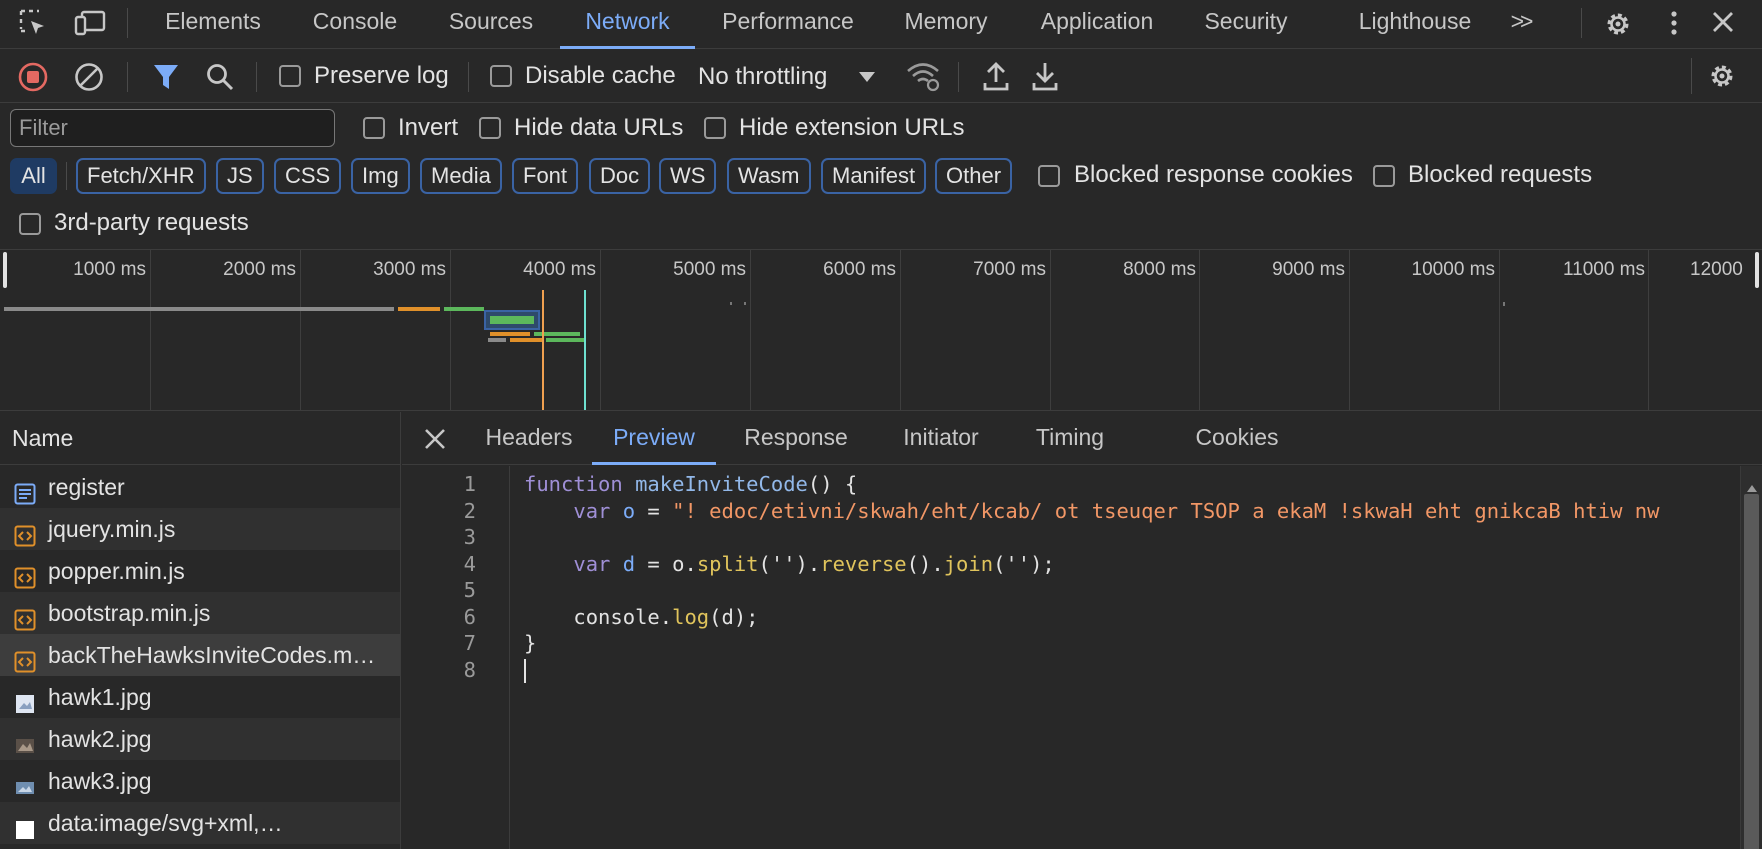  Describe the element at coordinates (129, 613) in the screenshot. I see `request-name: bootstrap.min.js` at that location.